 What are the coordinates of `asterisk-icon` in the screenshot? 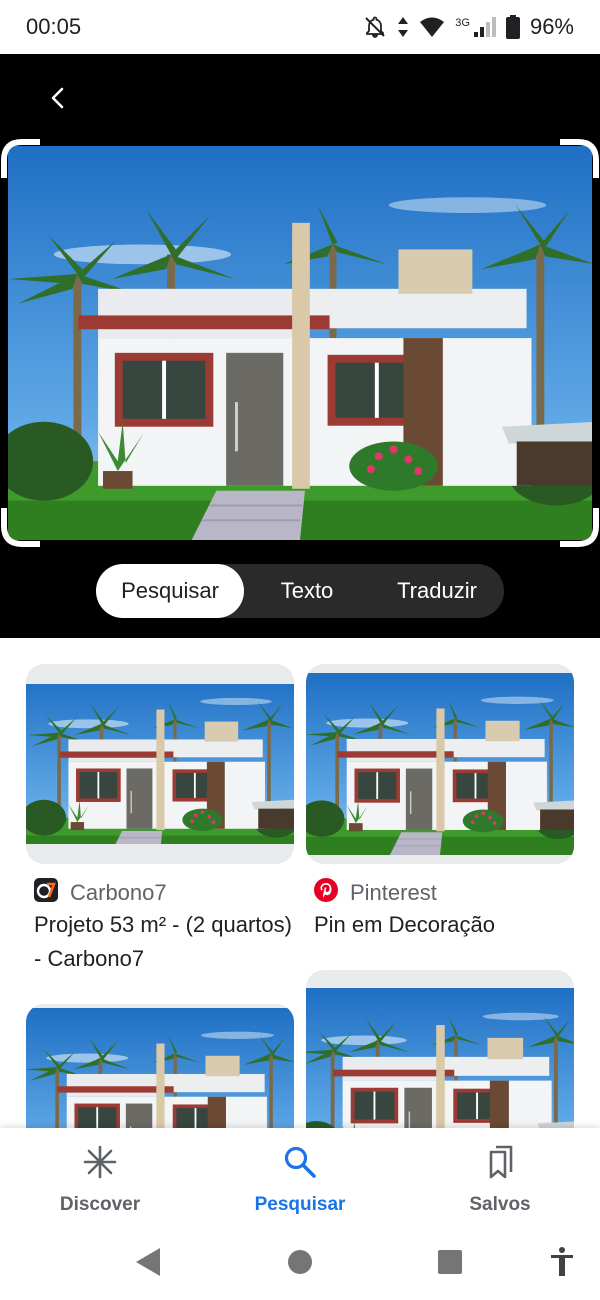 It's located at (100, 1162).